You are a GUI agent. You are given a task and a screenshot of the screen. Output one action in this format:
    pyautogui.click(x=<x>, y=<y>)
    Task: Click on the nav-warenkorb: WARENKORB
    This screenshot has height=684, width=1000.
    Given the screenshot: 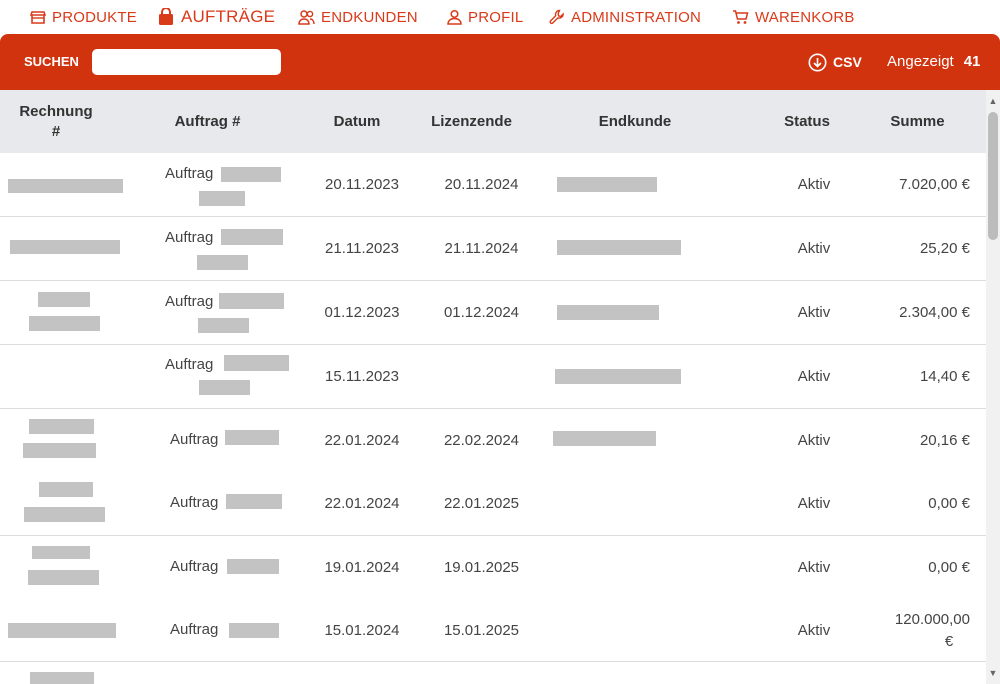 What is the action you would take?
    pyautogui.click(x=793, y=17)
    